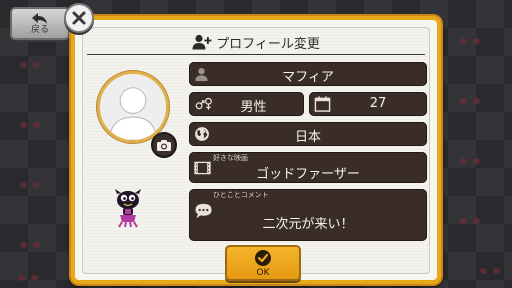 The image size is (512, 288). I want to click on favorite-movie-label: 好きな映画, so click(230, 158).